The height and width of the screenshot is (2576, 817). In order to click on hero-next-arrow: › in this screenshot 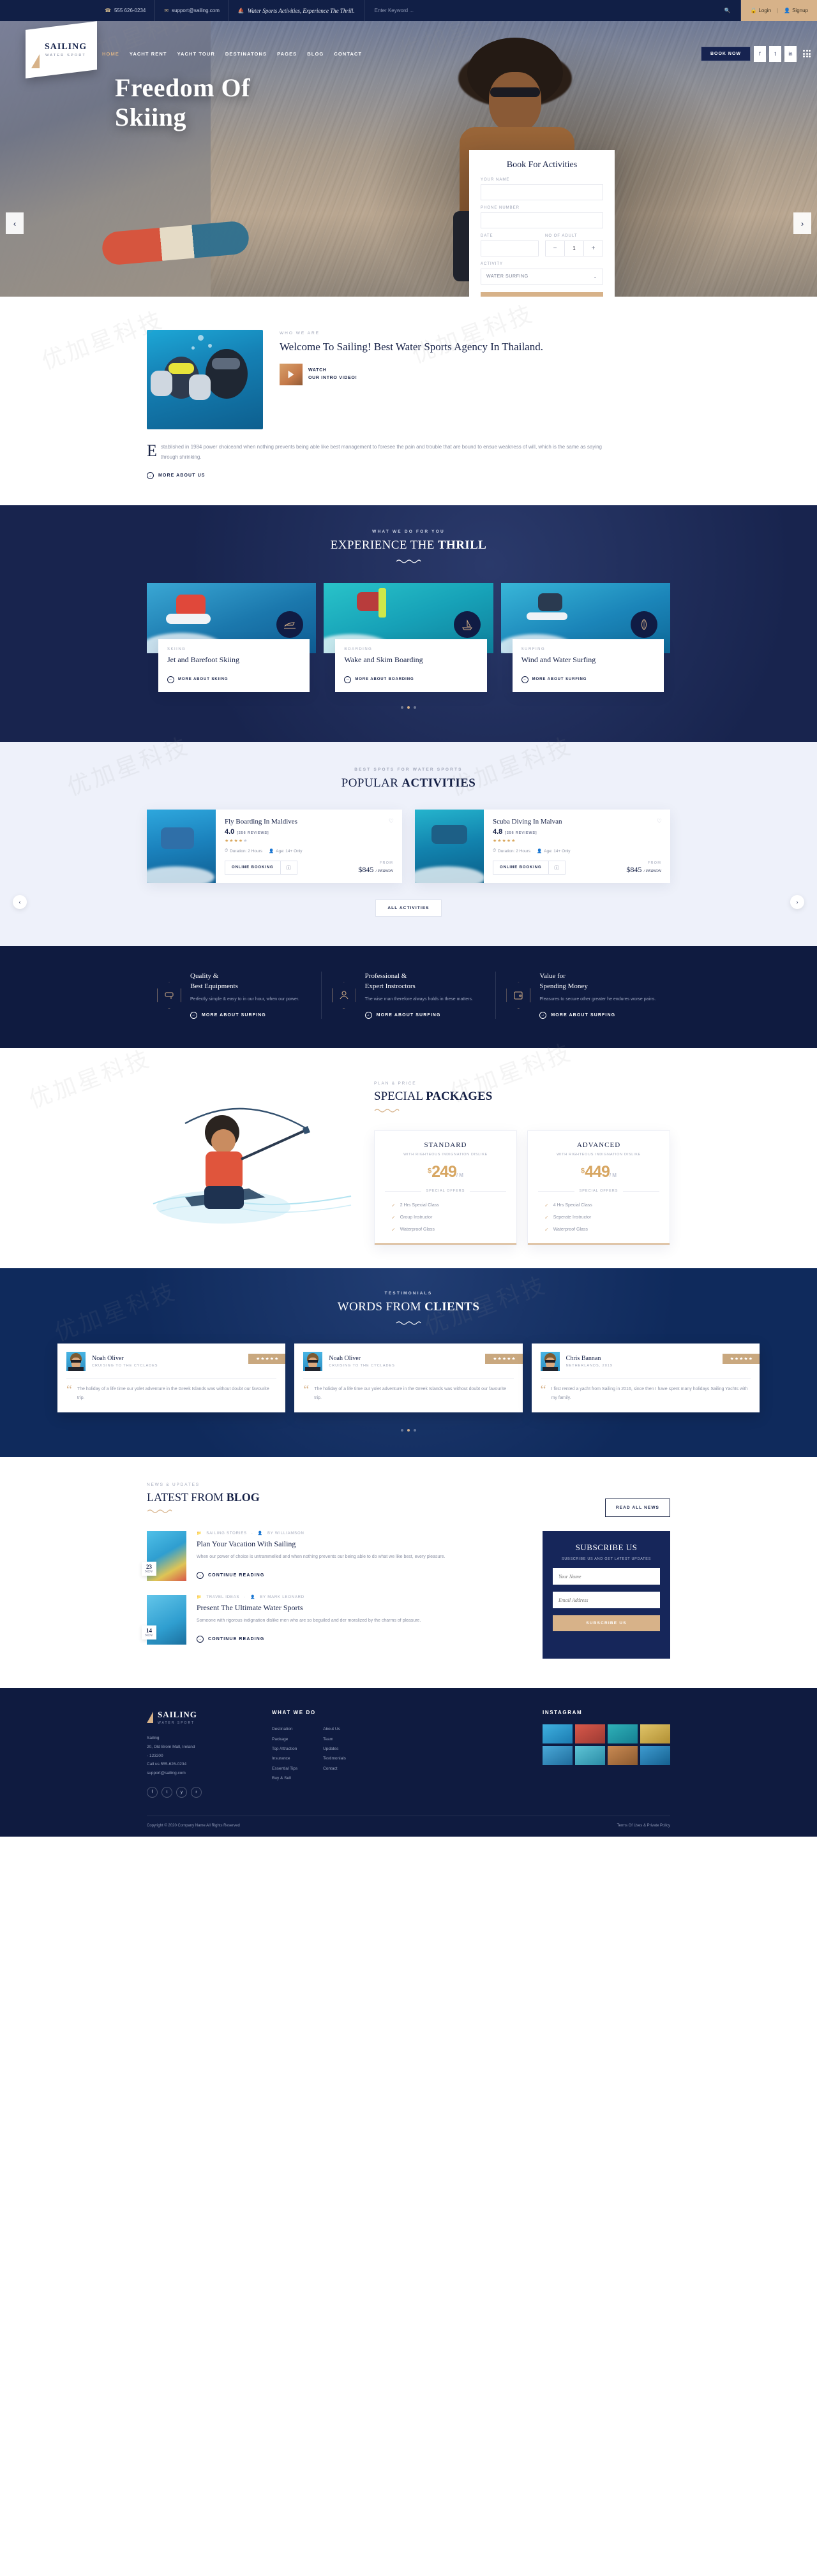, I will do `click(802, 223)`.